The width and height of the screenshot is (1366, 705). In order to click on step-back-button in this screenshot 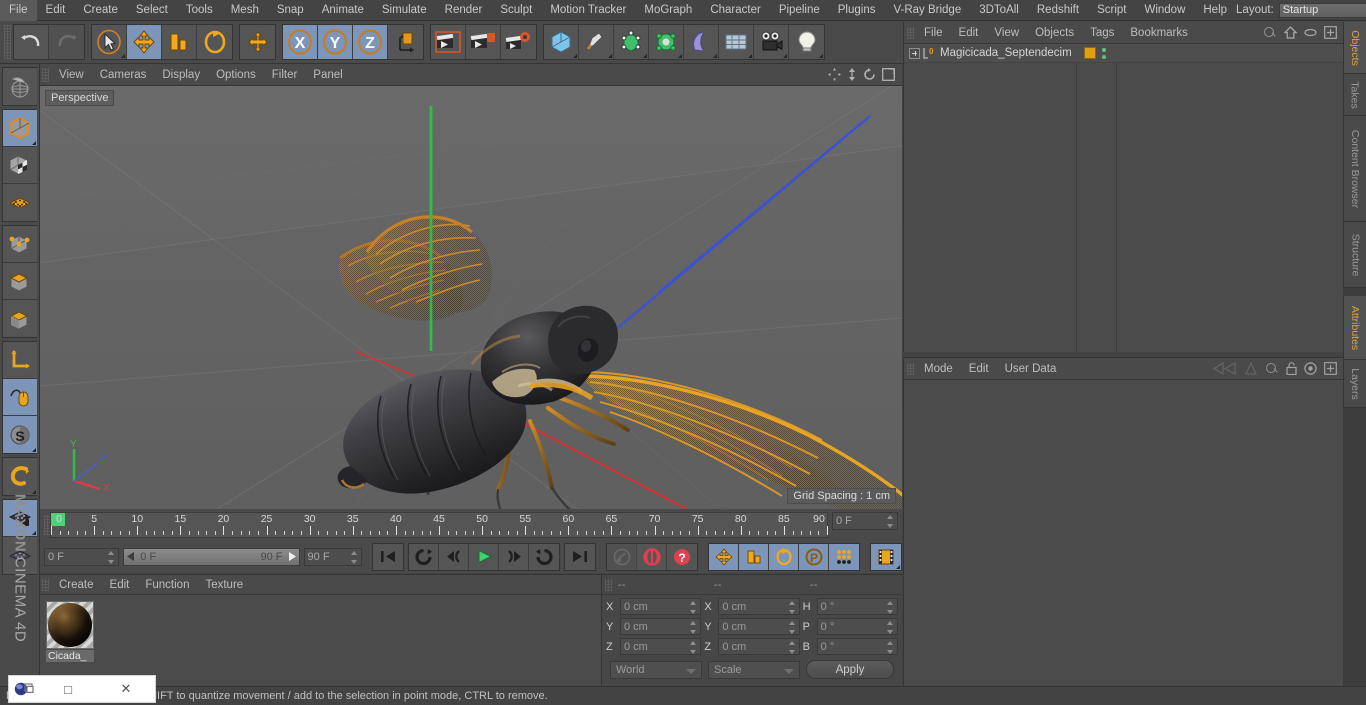, I will do `click(454, 556)`.